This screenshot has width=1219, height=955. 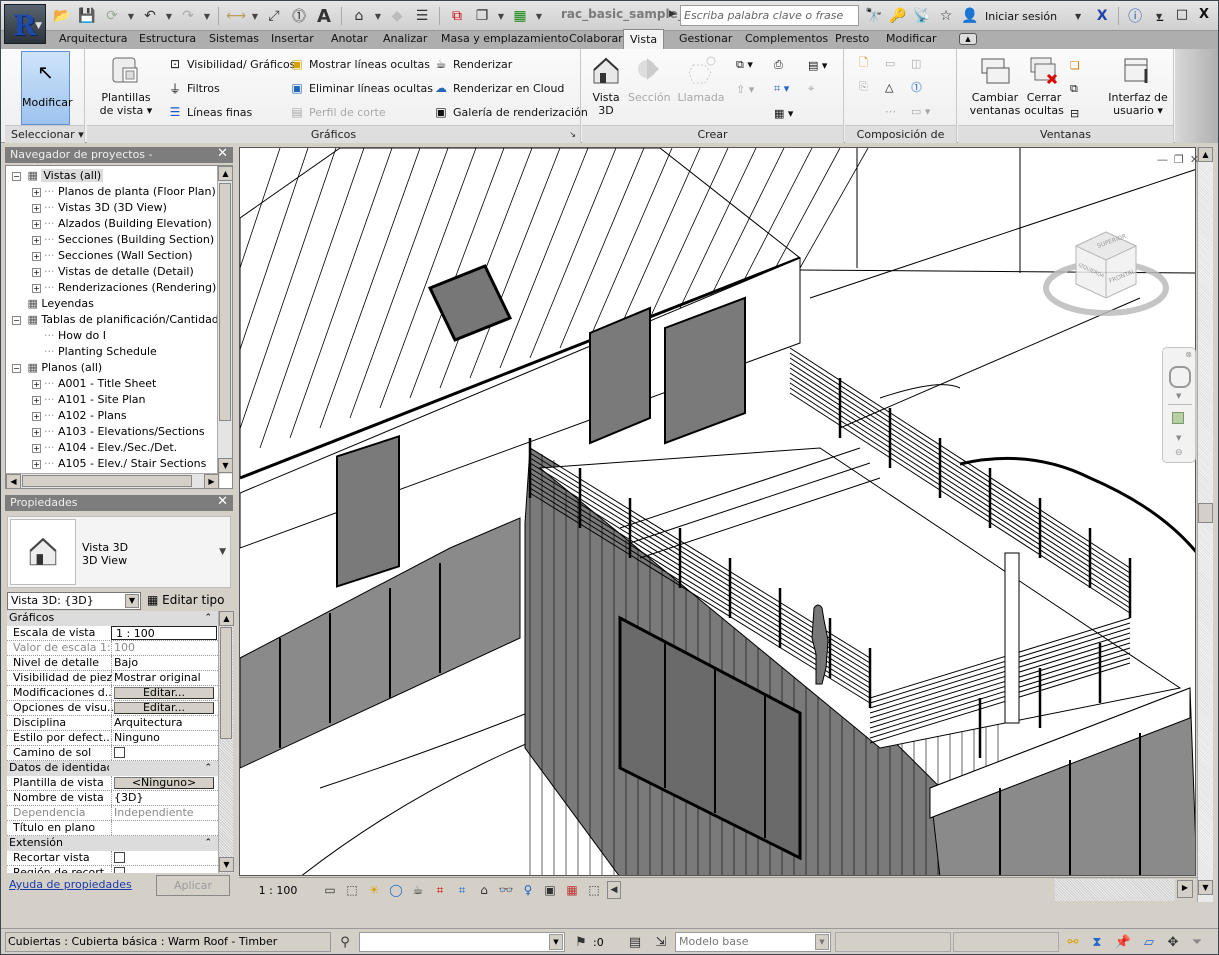 What do you see at coordinates (52, 304) in the screenshot?
I see `browser-item: ▦ Leyendas` at bounding box center [52, 304].